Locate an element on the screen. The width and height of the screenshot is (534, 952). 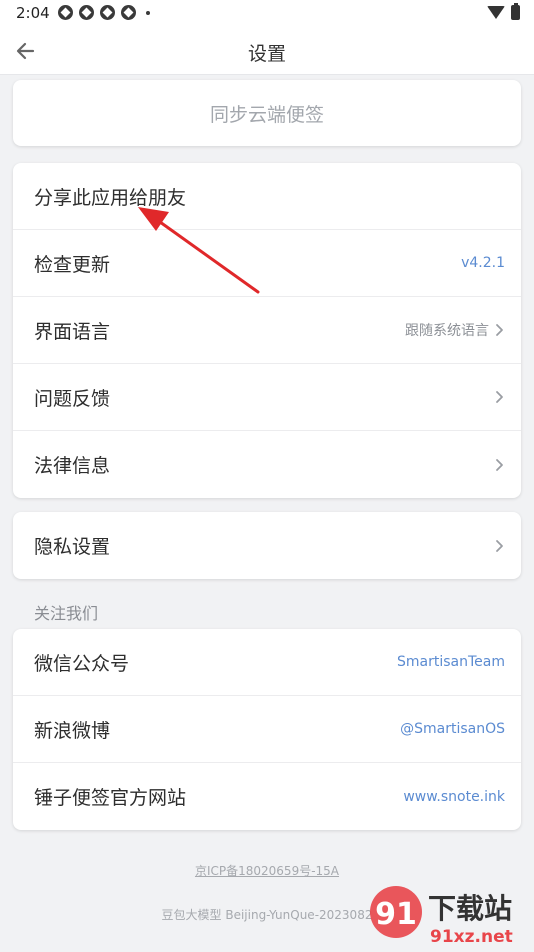
row-label: 微信公众号 is located at coordinates (82, 663).